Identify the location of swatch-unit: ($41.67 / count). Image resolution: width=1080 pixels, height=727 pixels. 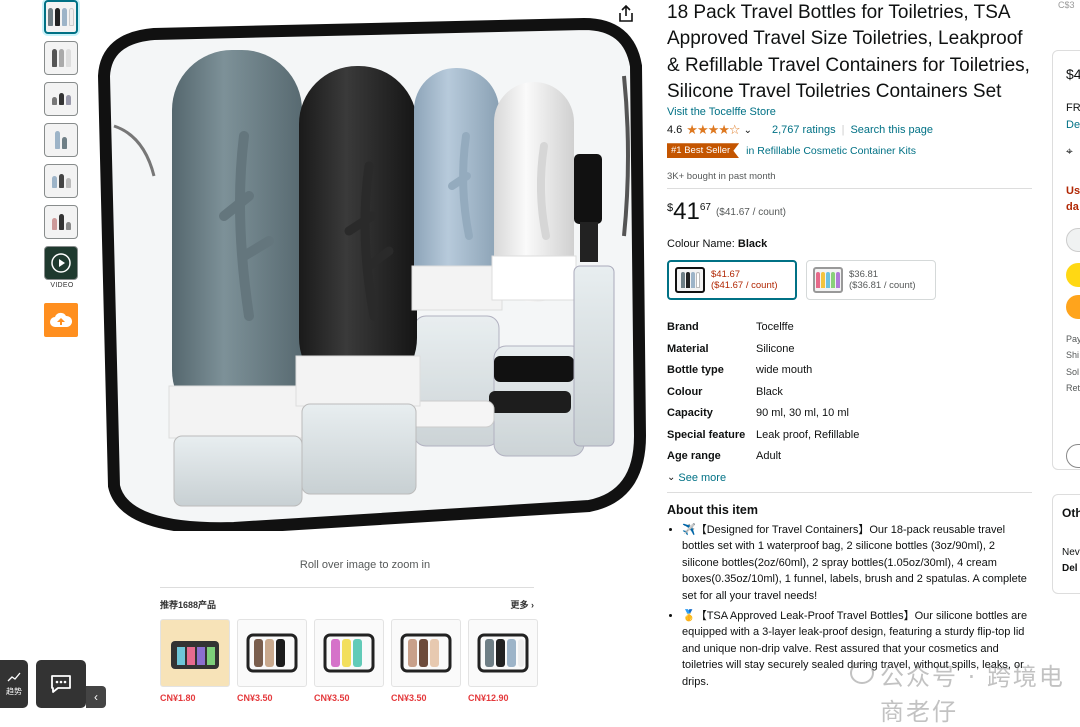
(744, 286).